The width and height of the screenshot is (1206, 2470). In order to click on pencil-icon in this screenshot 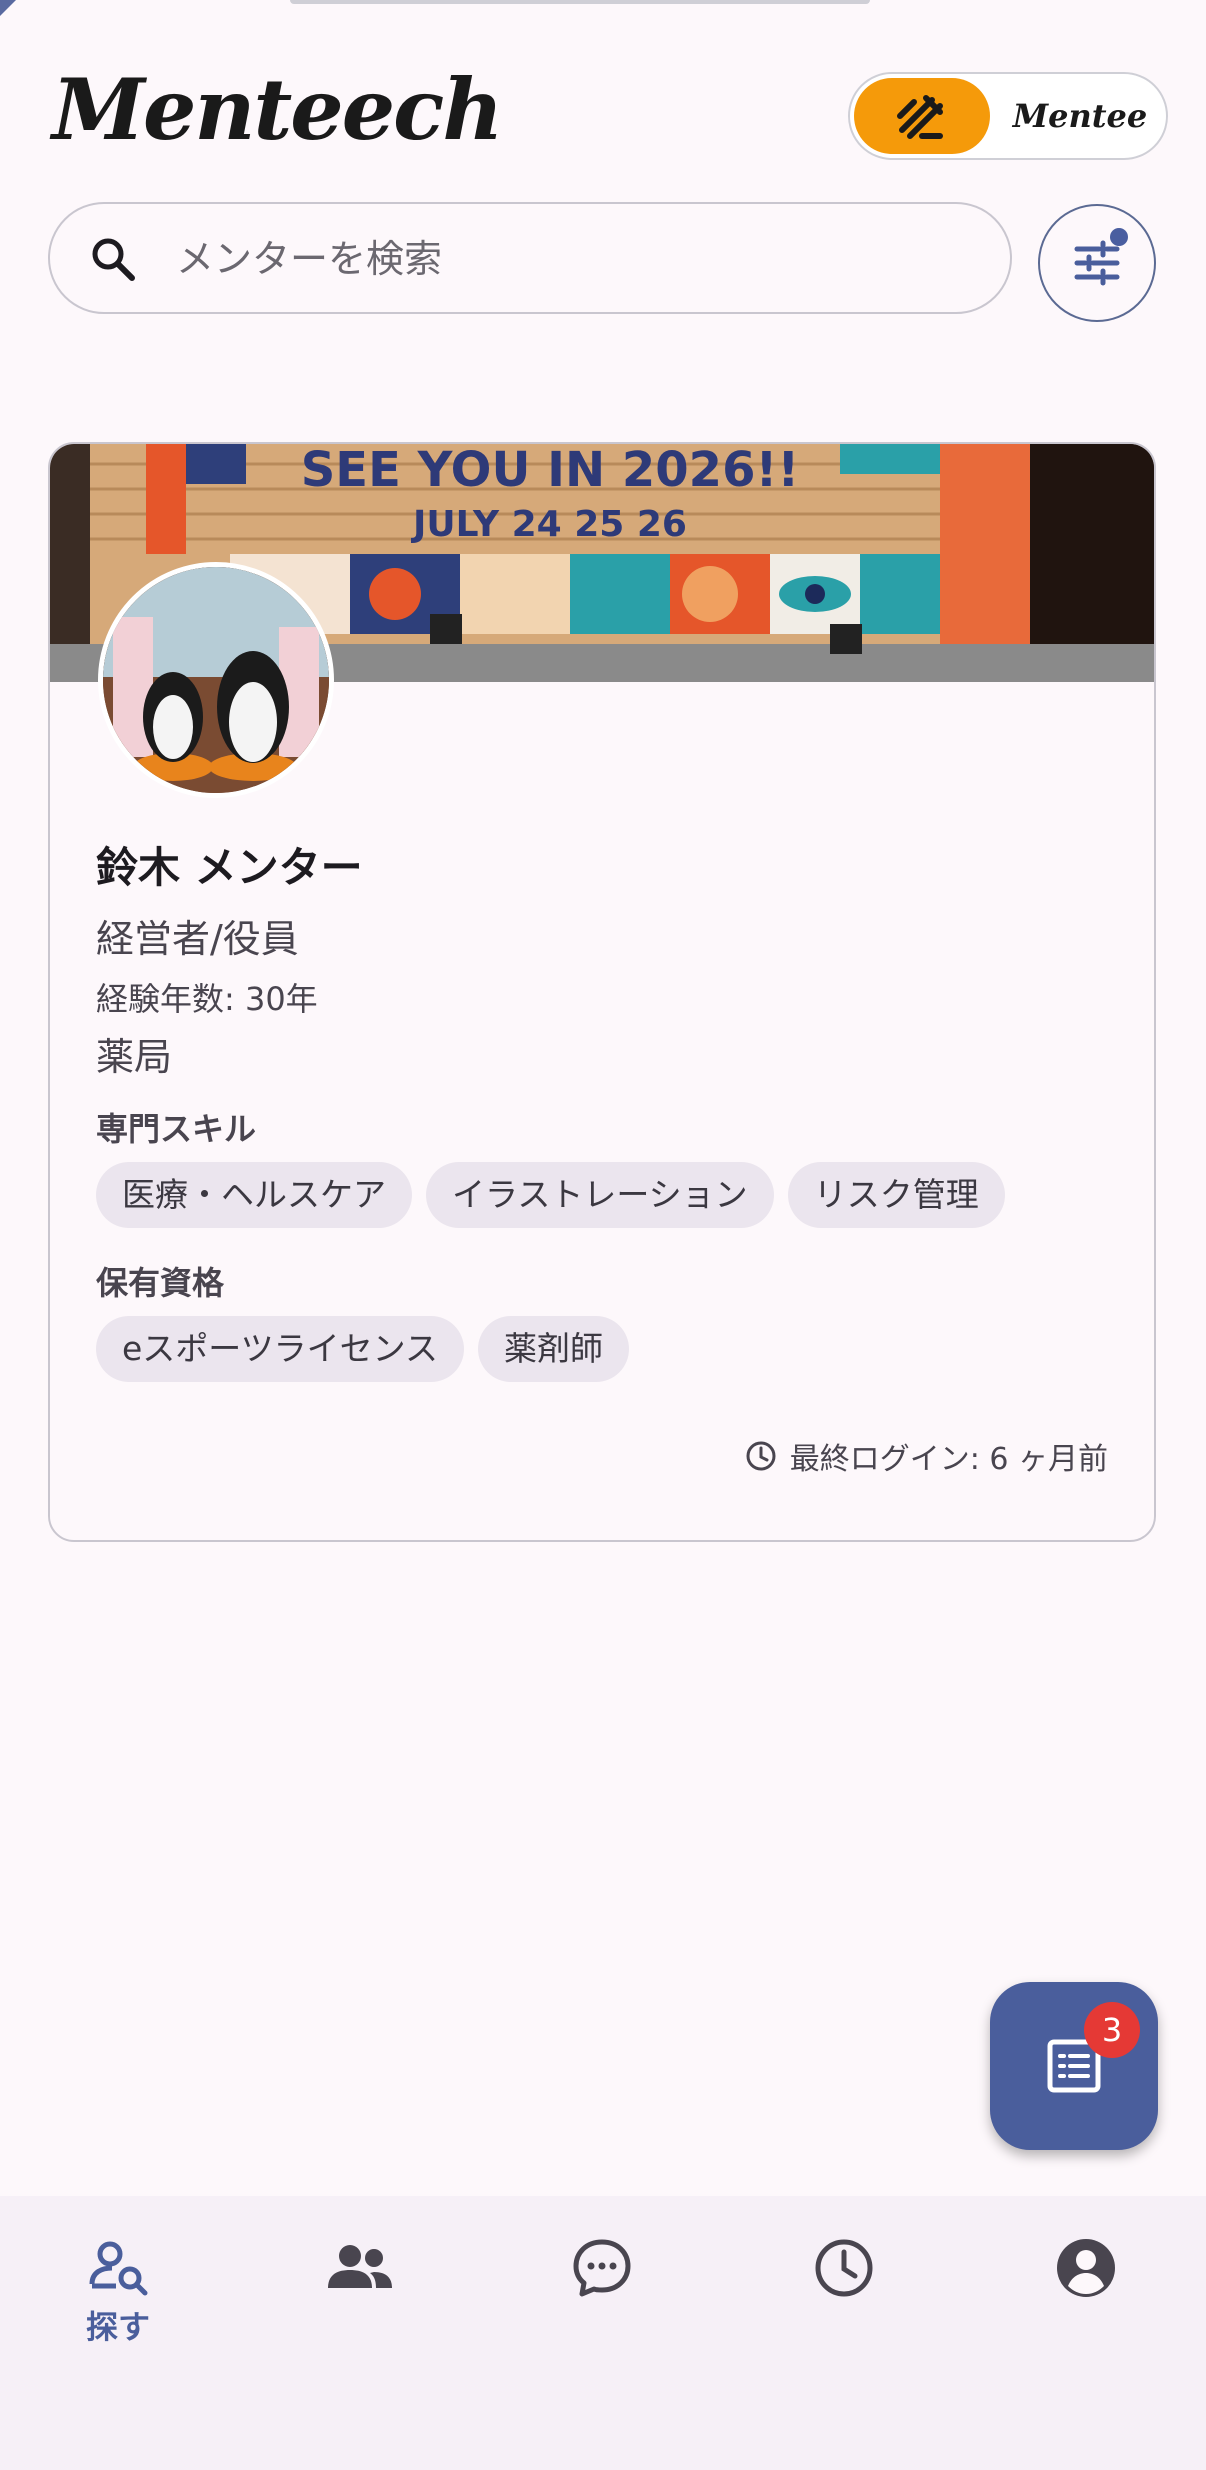, I will do `click(920, 117)`.